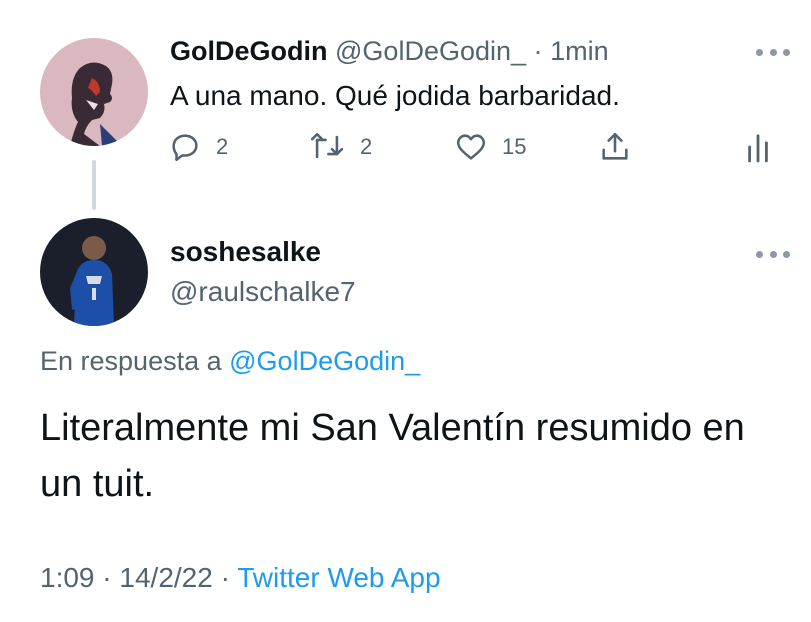 The height and width of the screenshot is (622, 811). What do you see at coordinates (395, 95) in the screenshot?
I see `tweet-text: A una mano. Qué jodida barbaridad.` at bounding box center [395, 95].